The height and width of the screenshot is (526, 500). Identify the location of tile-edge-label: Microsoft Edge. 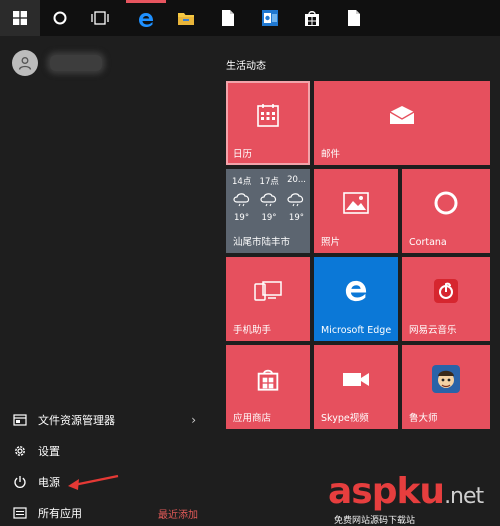
(356, 330).